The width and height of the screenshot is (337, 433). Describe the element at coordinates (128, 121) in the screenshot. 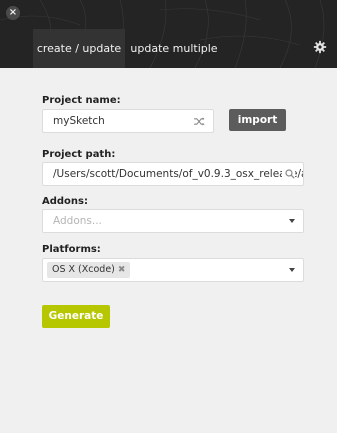

I see `project-name-input: mySketch` at that location.